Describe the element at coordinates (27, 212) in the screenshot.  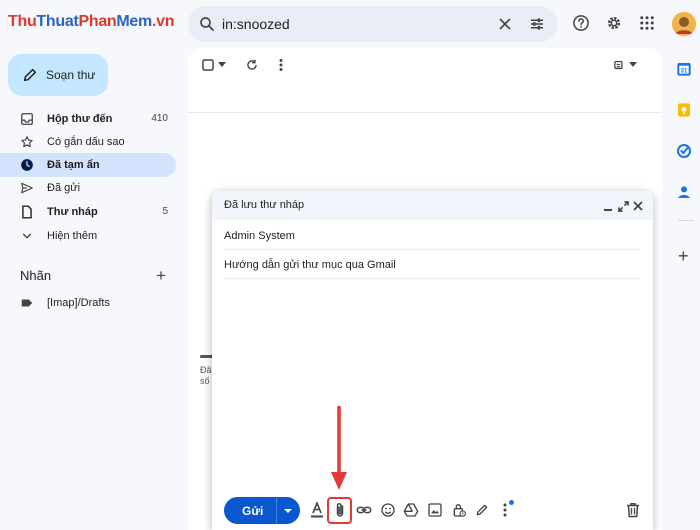
I see `draft-icon` at that location.